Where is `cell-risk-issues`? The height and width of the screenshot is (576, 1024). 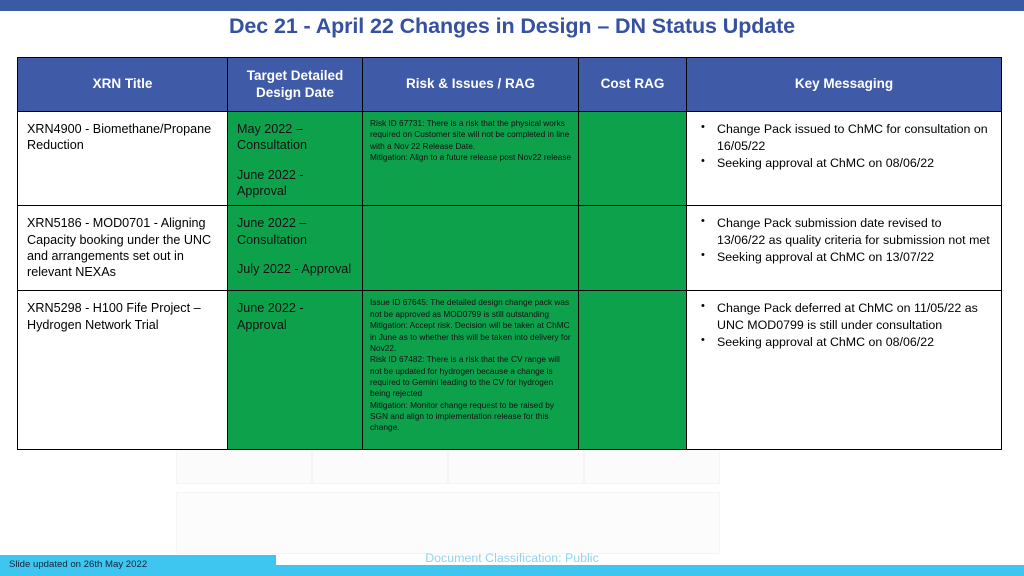 cell-risk-issues is located at coordinates (470, 248).